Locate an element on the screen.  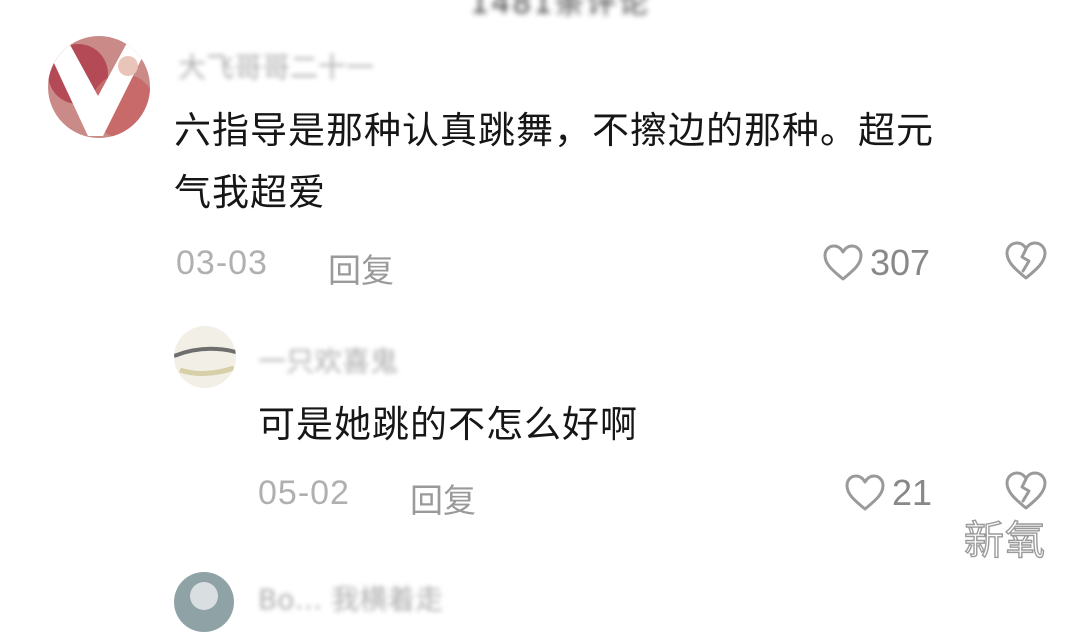
comments-count-title: 1481条评论 is located at coordinates (560, 10).